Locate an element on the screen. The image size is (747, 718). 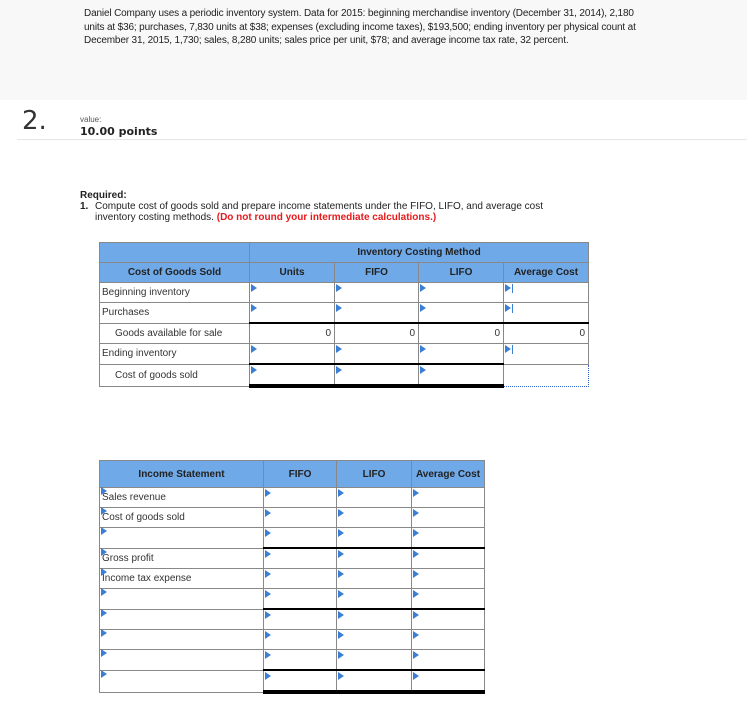
text-cursor-icon is located at coordinates (512, 288).